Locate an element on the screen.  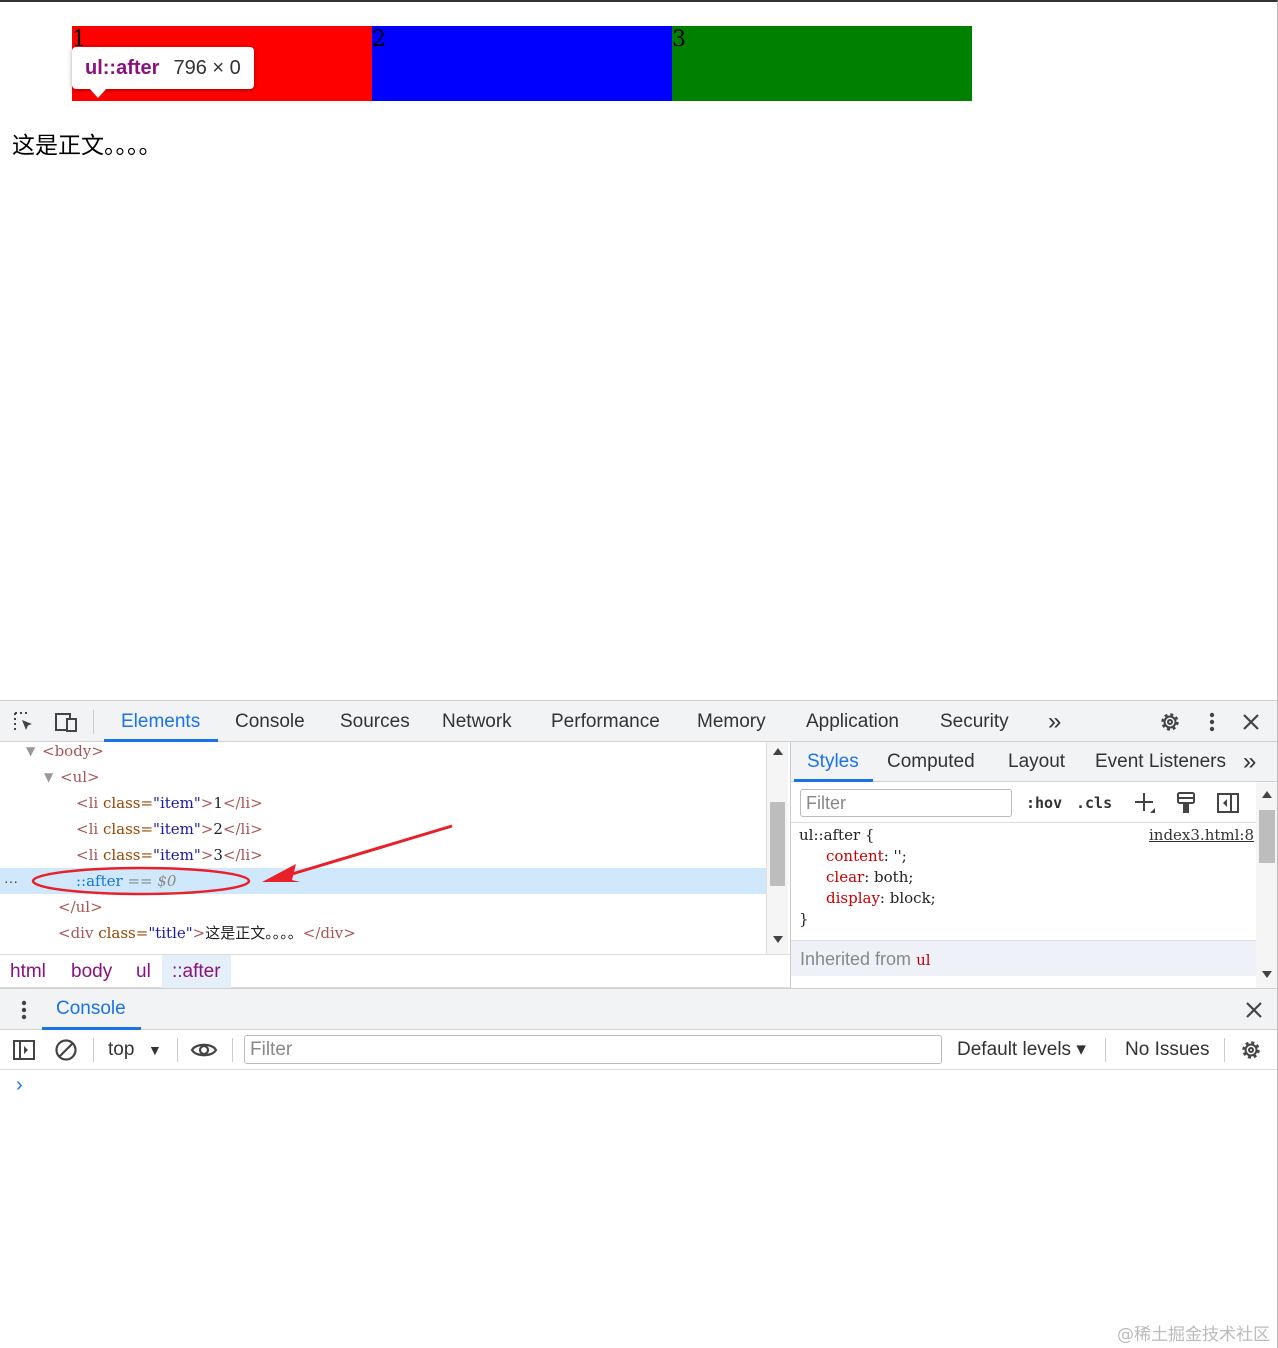
annotation-arrow-line is located at coordinates (372, 850).